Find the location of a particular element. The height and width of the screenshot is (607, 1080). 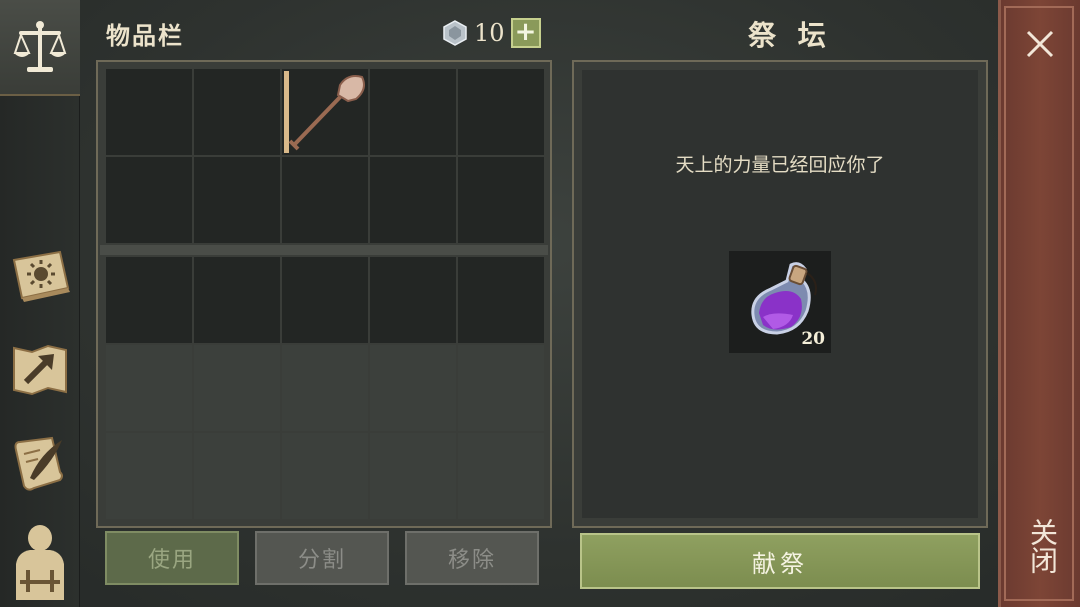

offering-quantity: 20 is located at coordinates (813, 339).